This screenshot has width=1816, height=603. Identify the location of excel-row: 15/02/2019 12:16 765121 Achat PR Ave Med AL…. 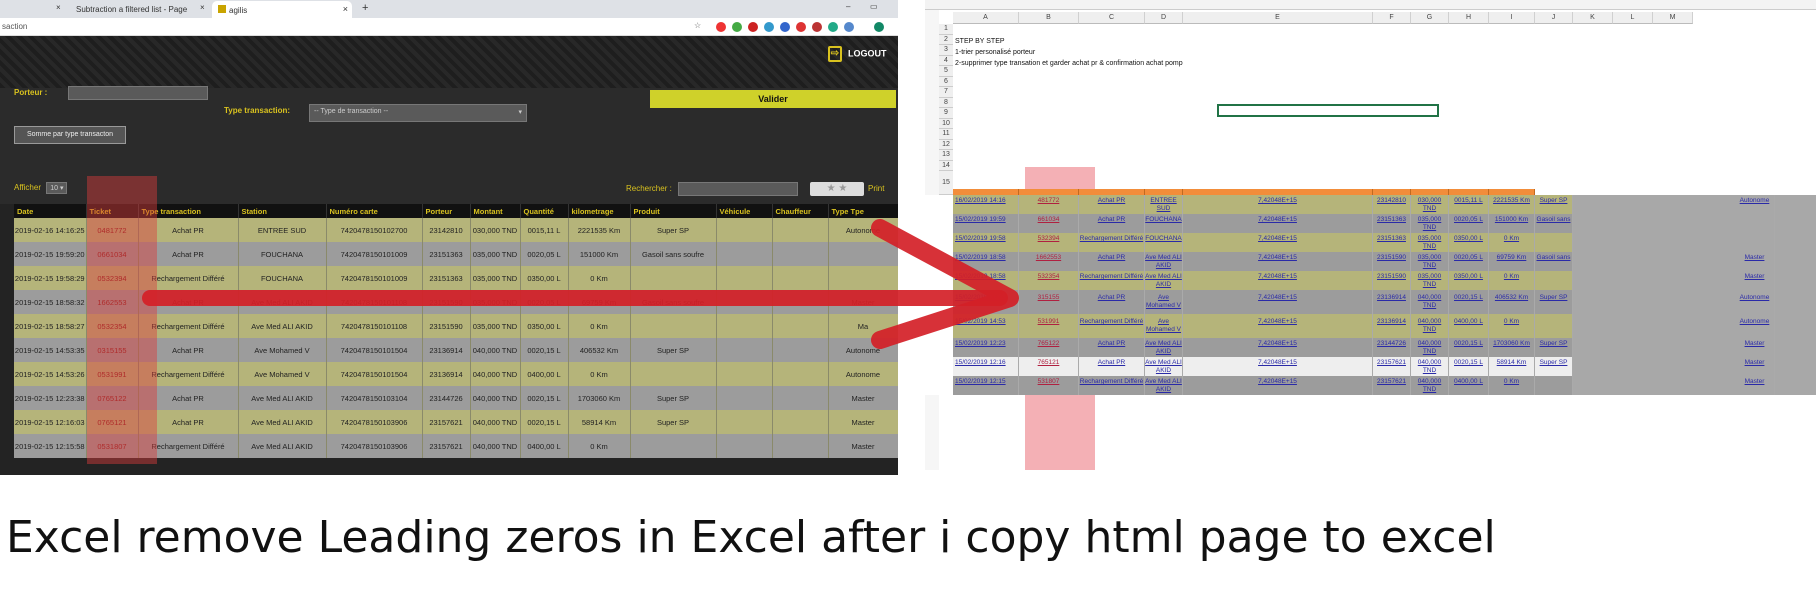
(1370, 366).